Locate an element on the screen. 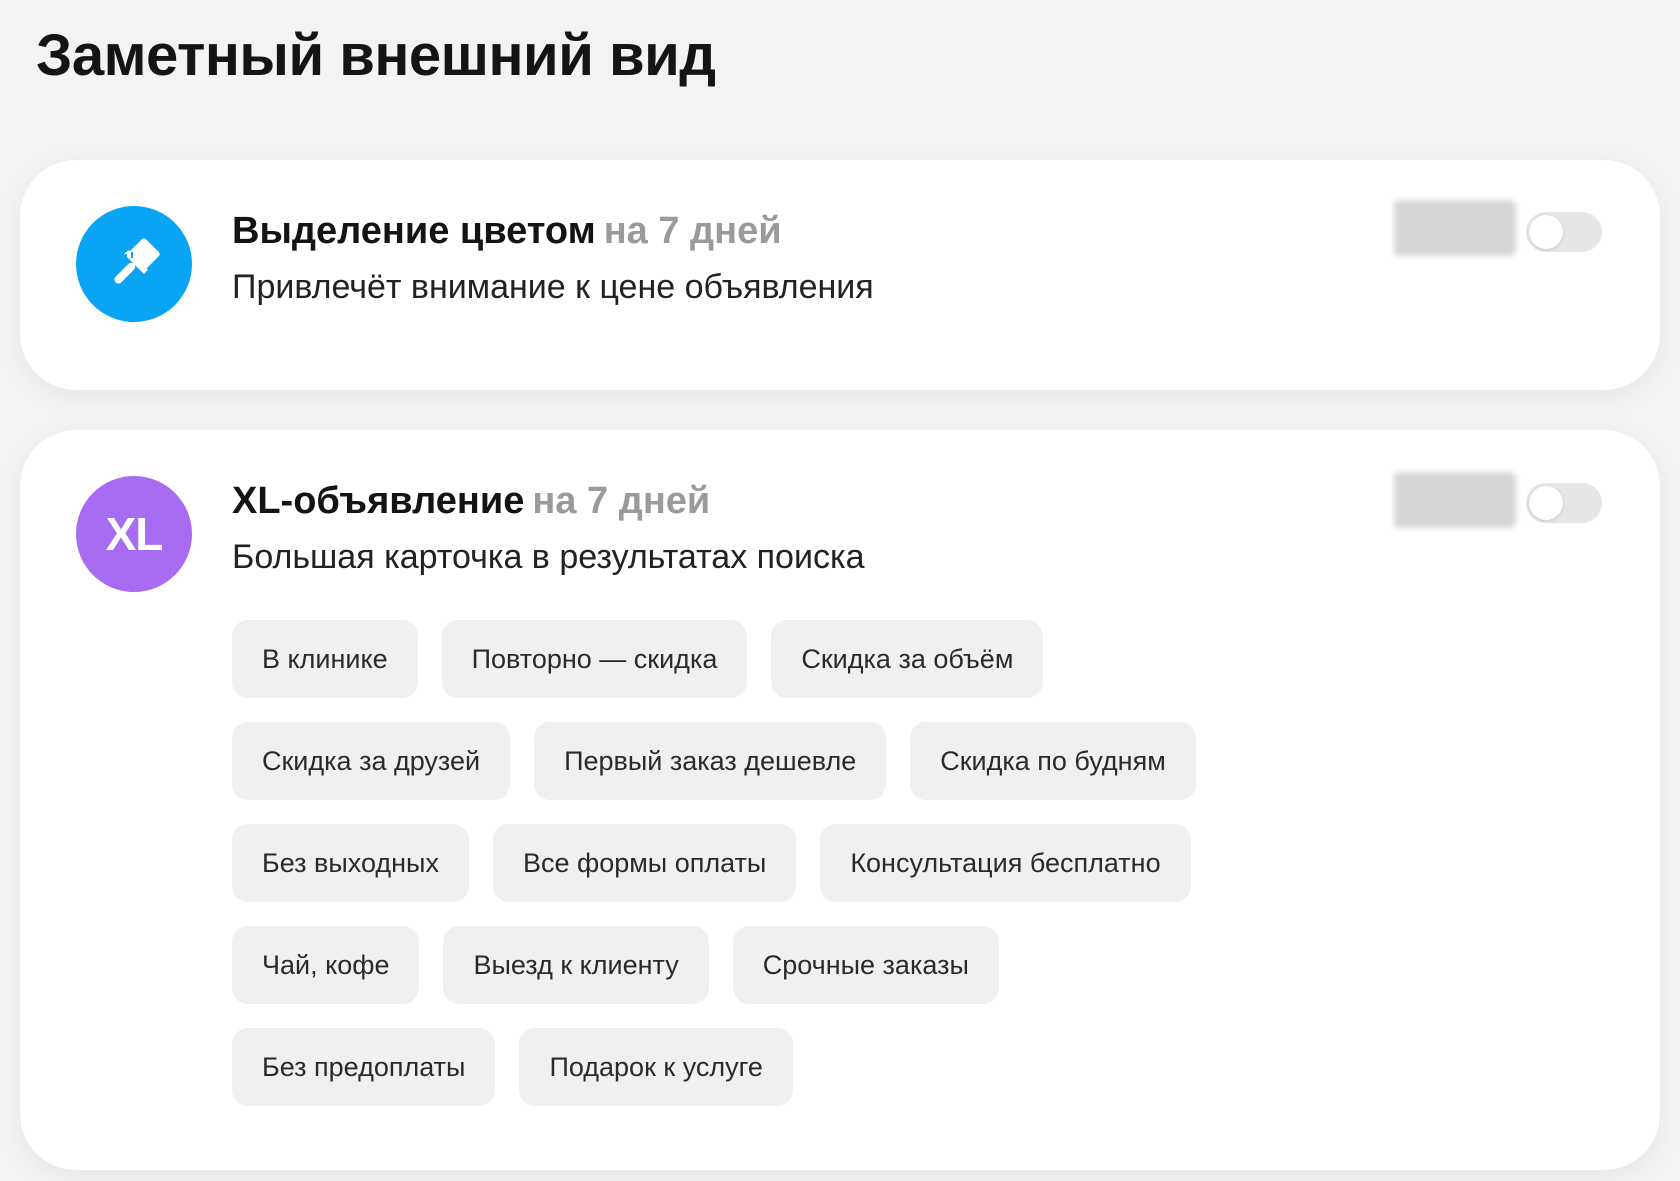  feature-tag: Скидка за объём is located at coordinates (907, 659).